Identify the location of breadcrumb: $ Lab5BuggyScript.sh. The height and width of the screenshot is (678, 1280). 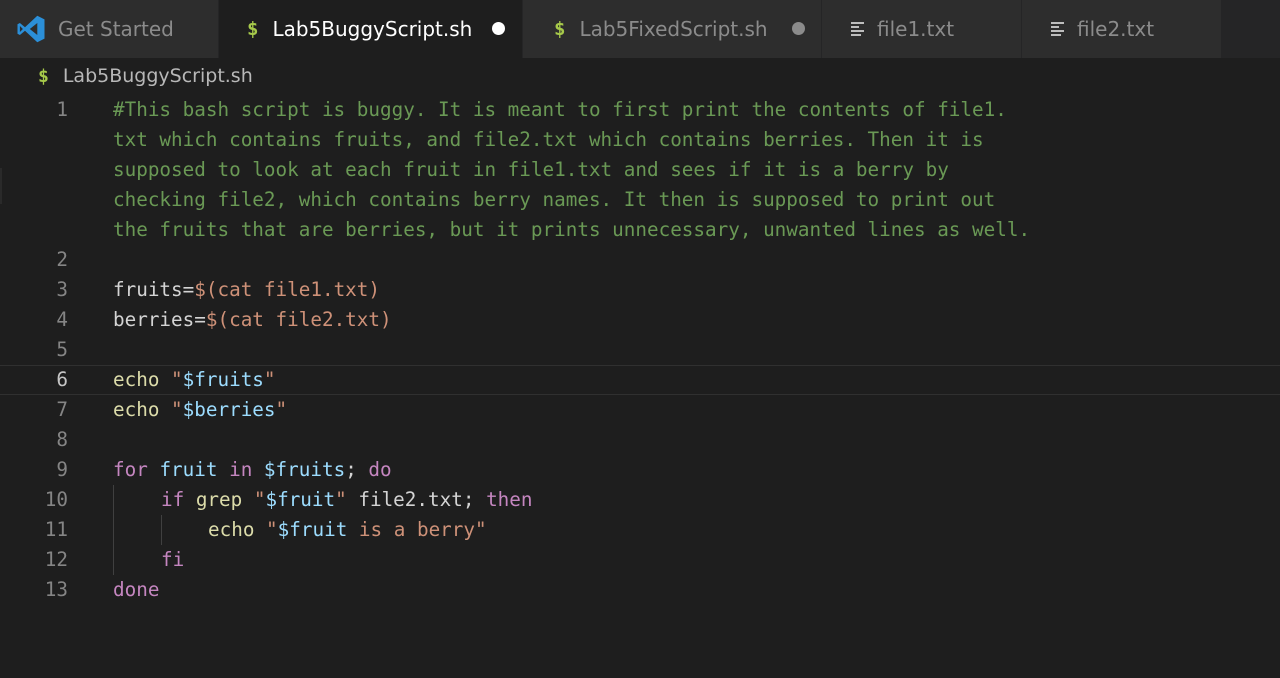
(640, 76).